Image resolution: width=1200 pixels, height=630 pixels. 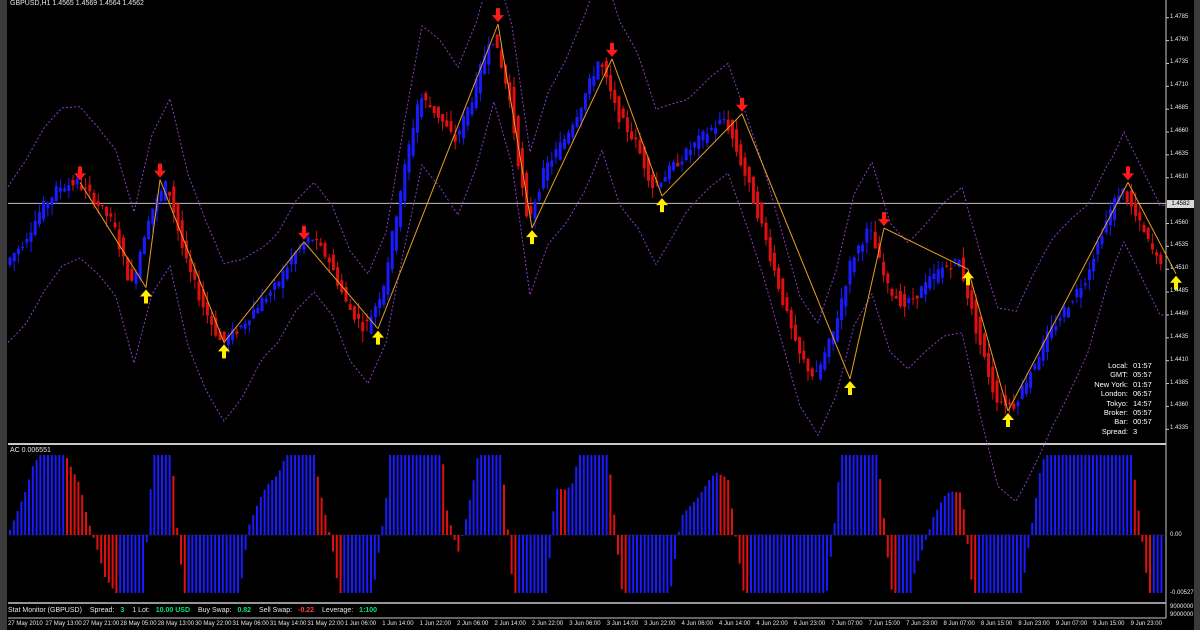 What do you see at coordinates (138, 624) in the screenshot?
I see `time-tick-label: 28 May 05:00` at bounding box center [138, 624].